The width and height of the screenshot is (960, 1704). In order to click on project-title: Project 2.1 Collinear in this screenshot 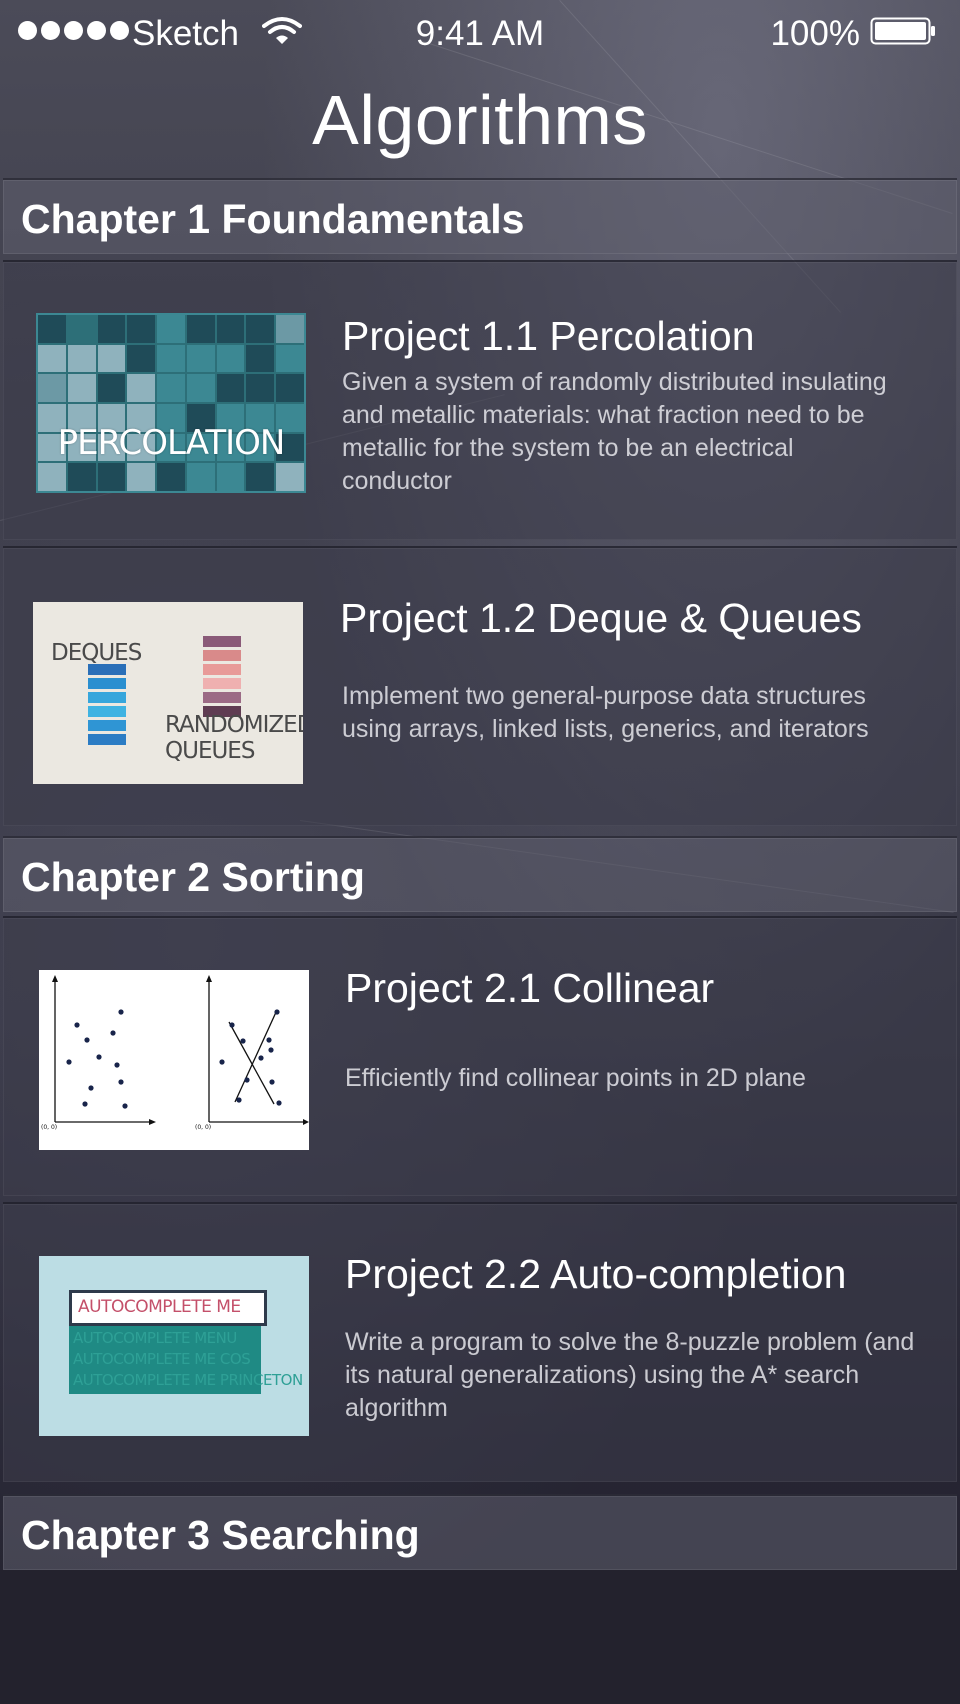, I will do `click(530, 988)`.